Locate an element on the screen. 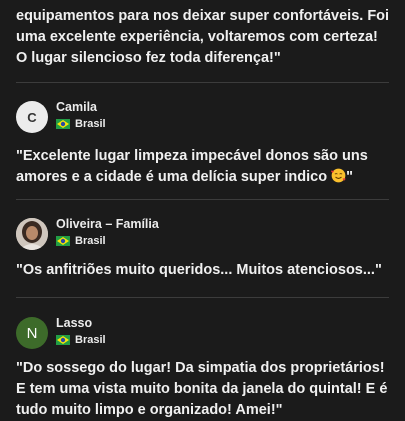 The height and width of the screenshot is (421, 405). review-text-end: " is located at coordinates (349, 177).